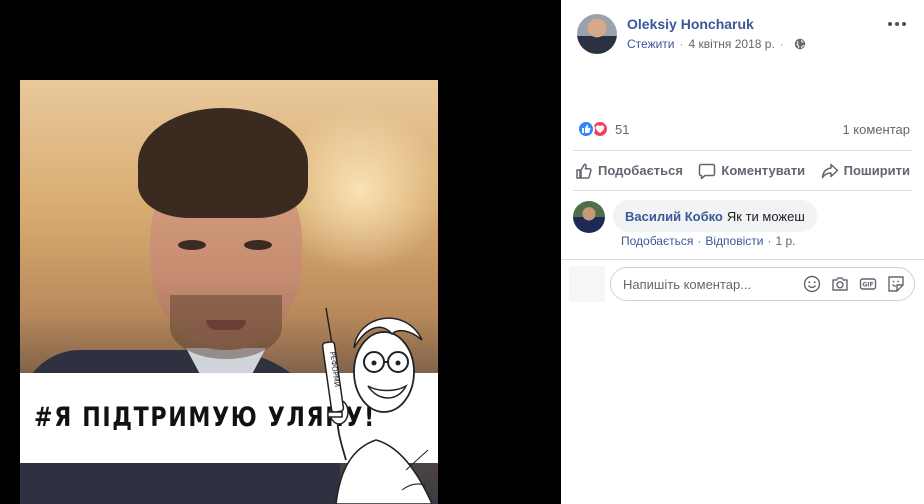 The image size is (924, 504). Describe the element at coordinates (876, 129) in the screenshot. I see `comment-count: 1 коментар` at that location.